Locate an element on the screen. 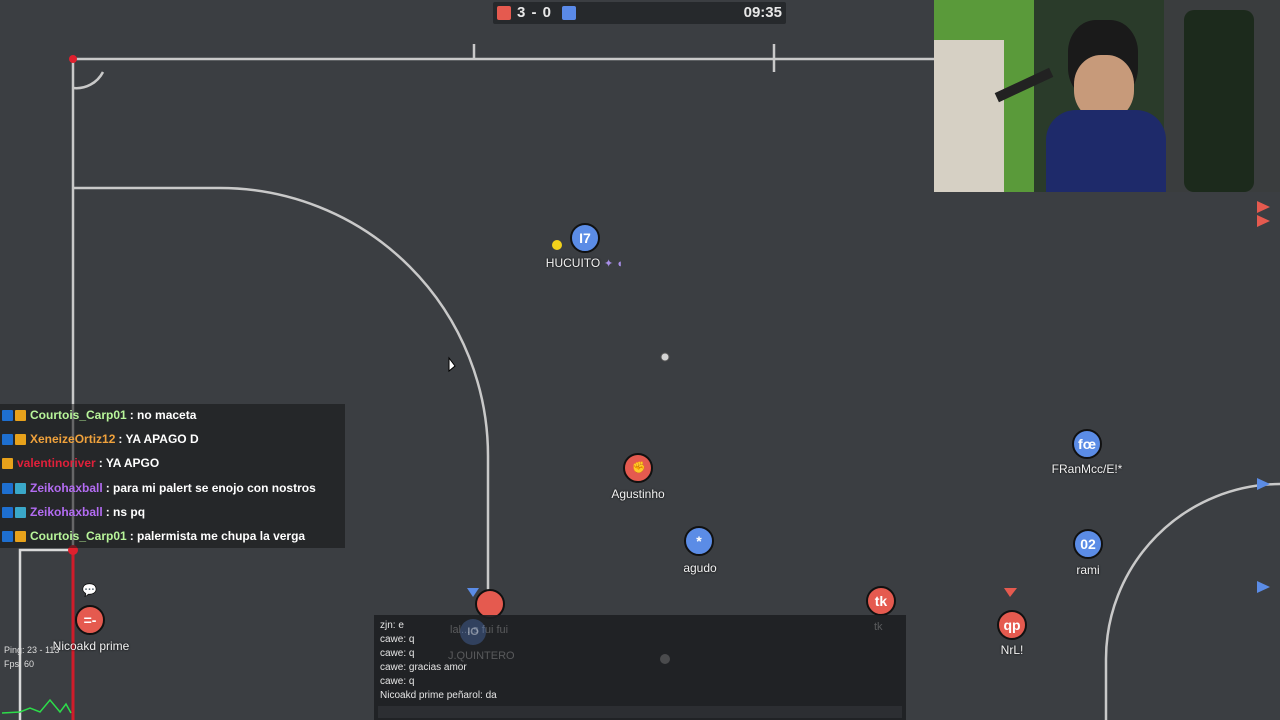  fps-readout: Fps: 60 is located at coordinates (19, 664).